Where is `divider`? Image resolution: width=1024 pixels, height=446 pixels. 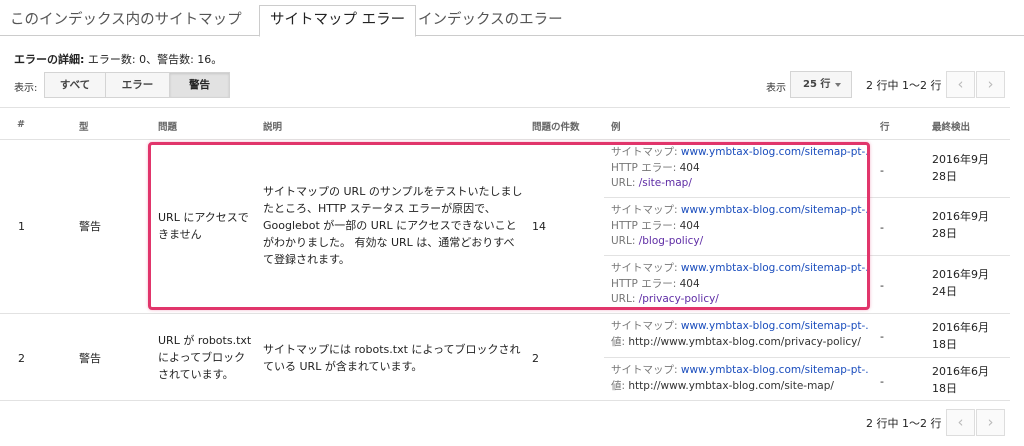
divider is located at coordinates (807, 357).